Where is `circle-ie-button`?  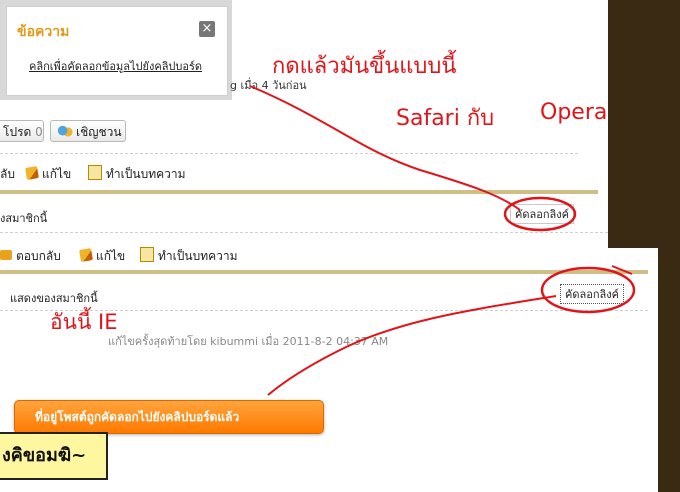 circle-ie-button is located at coordinates (588, 290).